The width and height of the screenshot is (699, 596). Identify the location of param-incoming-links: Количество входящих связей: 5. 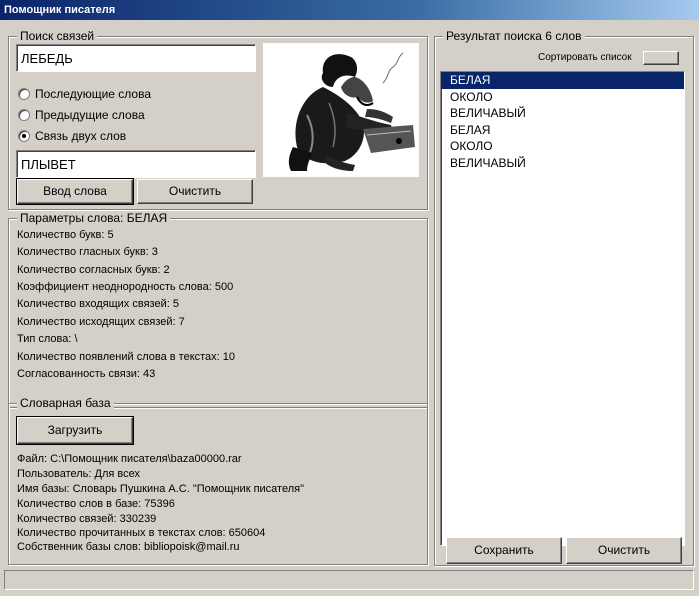
(98, 304).